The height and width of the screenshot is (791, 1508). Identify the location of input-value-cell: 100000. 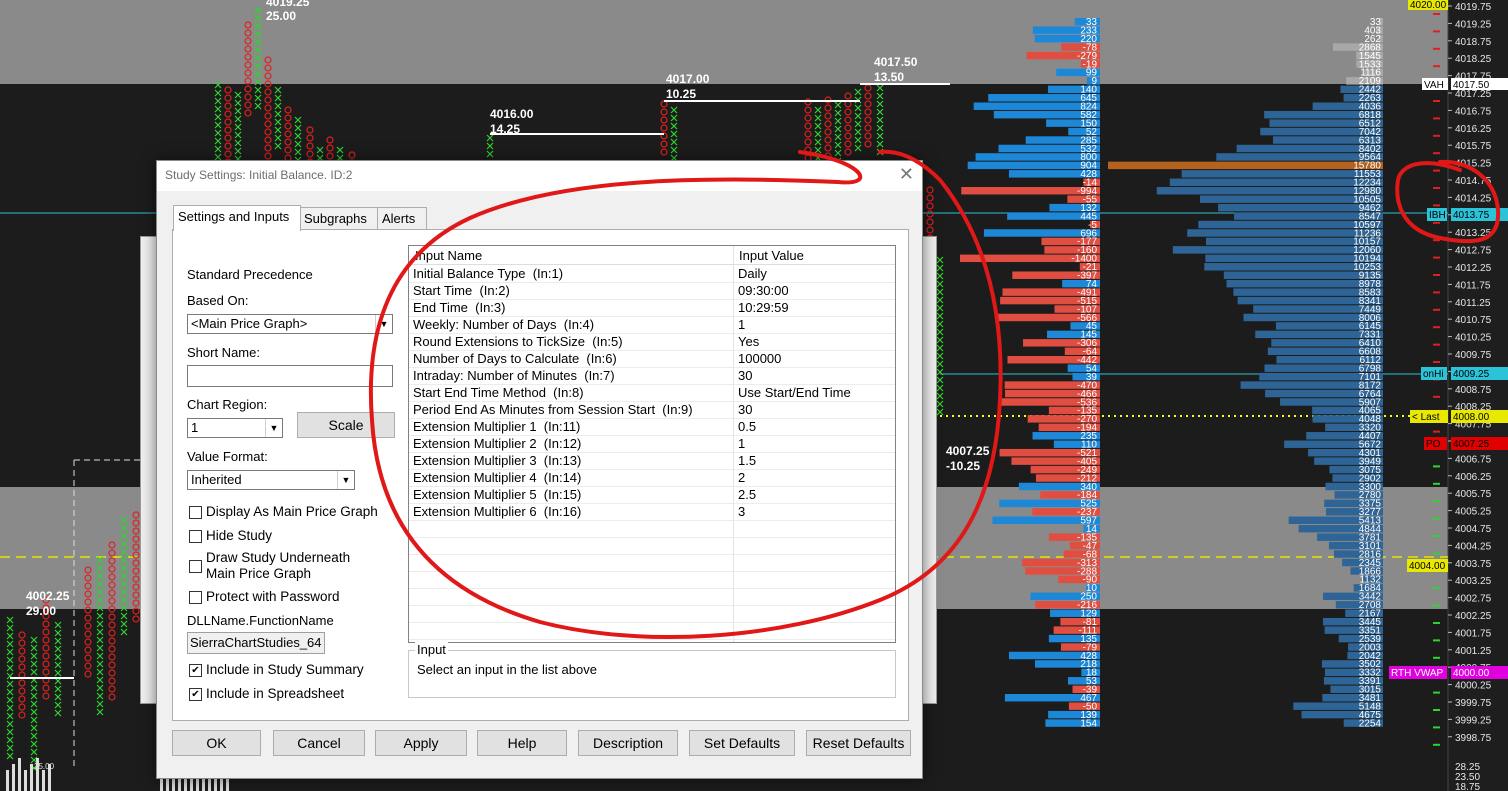
(759, 358).